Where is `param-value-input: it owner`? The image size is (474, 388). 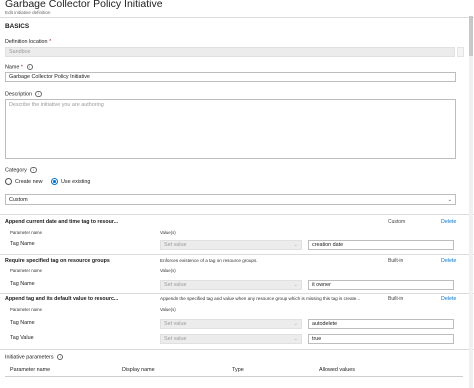 param-value-input: it owner is located at coordinates (381, 285).